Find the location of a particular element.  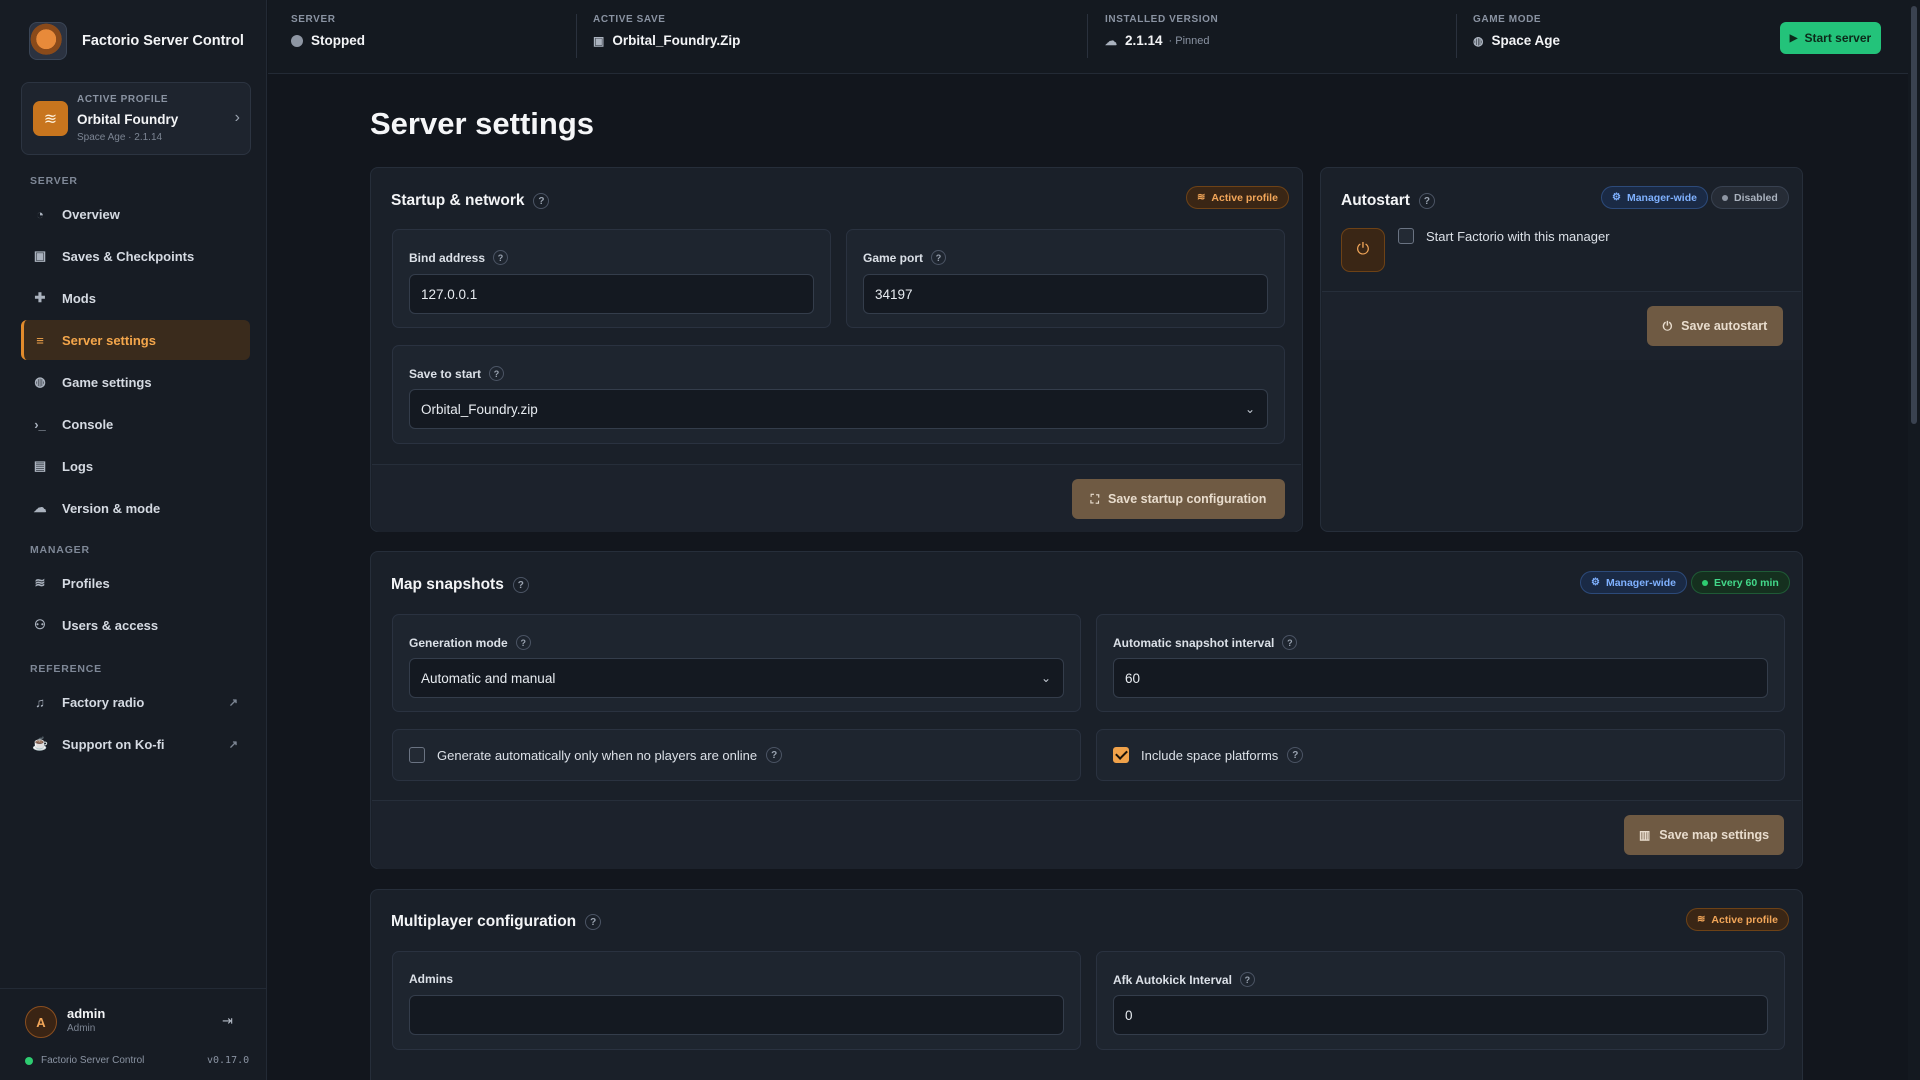

bind-address-input: 127.0.0.1 is located at coordinates (611, 294).